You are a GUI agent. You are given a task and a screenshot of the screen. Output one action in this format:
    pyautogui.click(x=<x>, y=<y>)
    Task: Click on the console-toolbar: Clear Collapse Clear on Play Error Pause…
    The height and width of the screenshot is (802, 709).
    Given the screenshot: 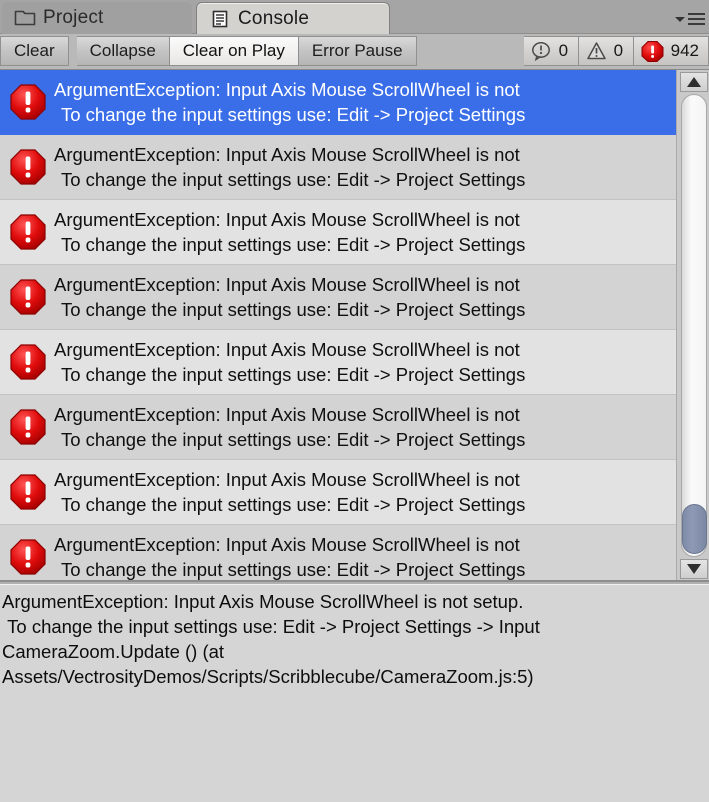 What is the action you would take?
    pyautogui.click(x=354, y=52)
    